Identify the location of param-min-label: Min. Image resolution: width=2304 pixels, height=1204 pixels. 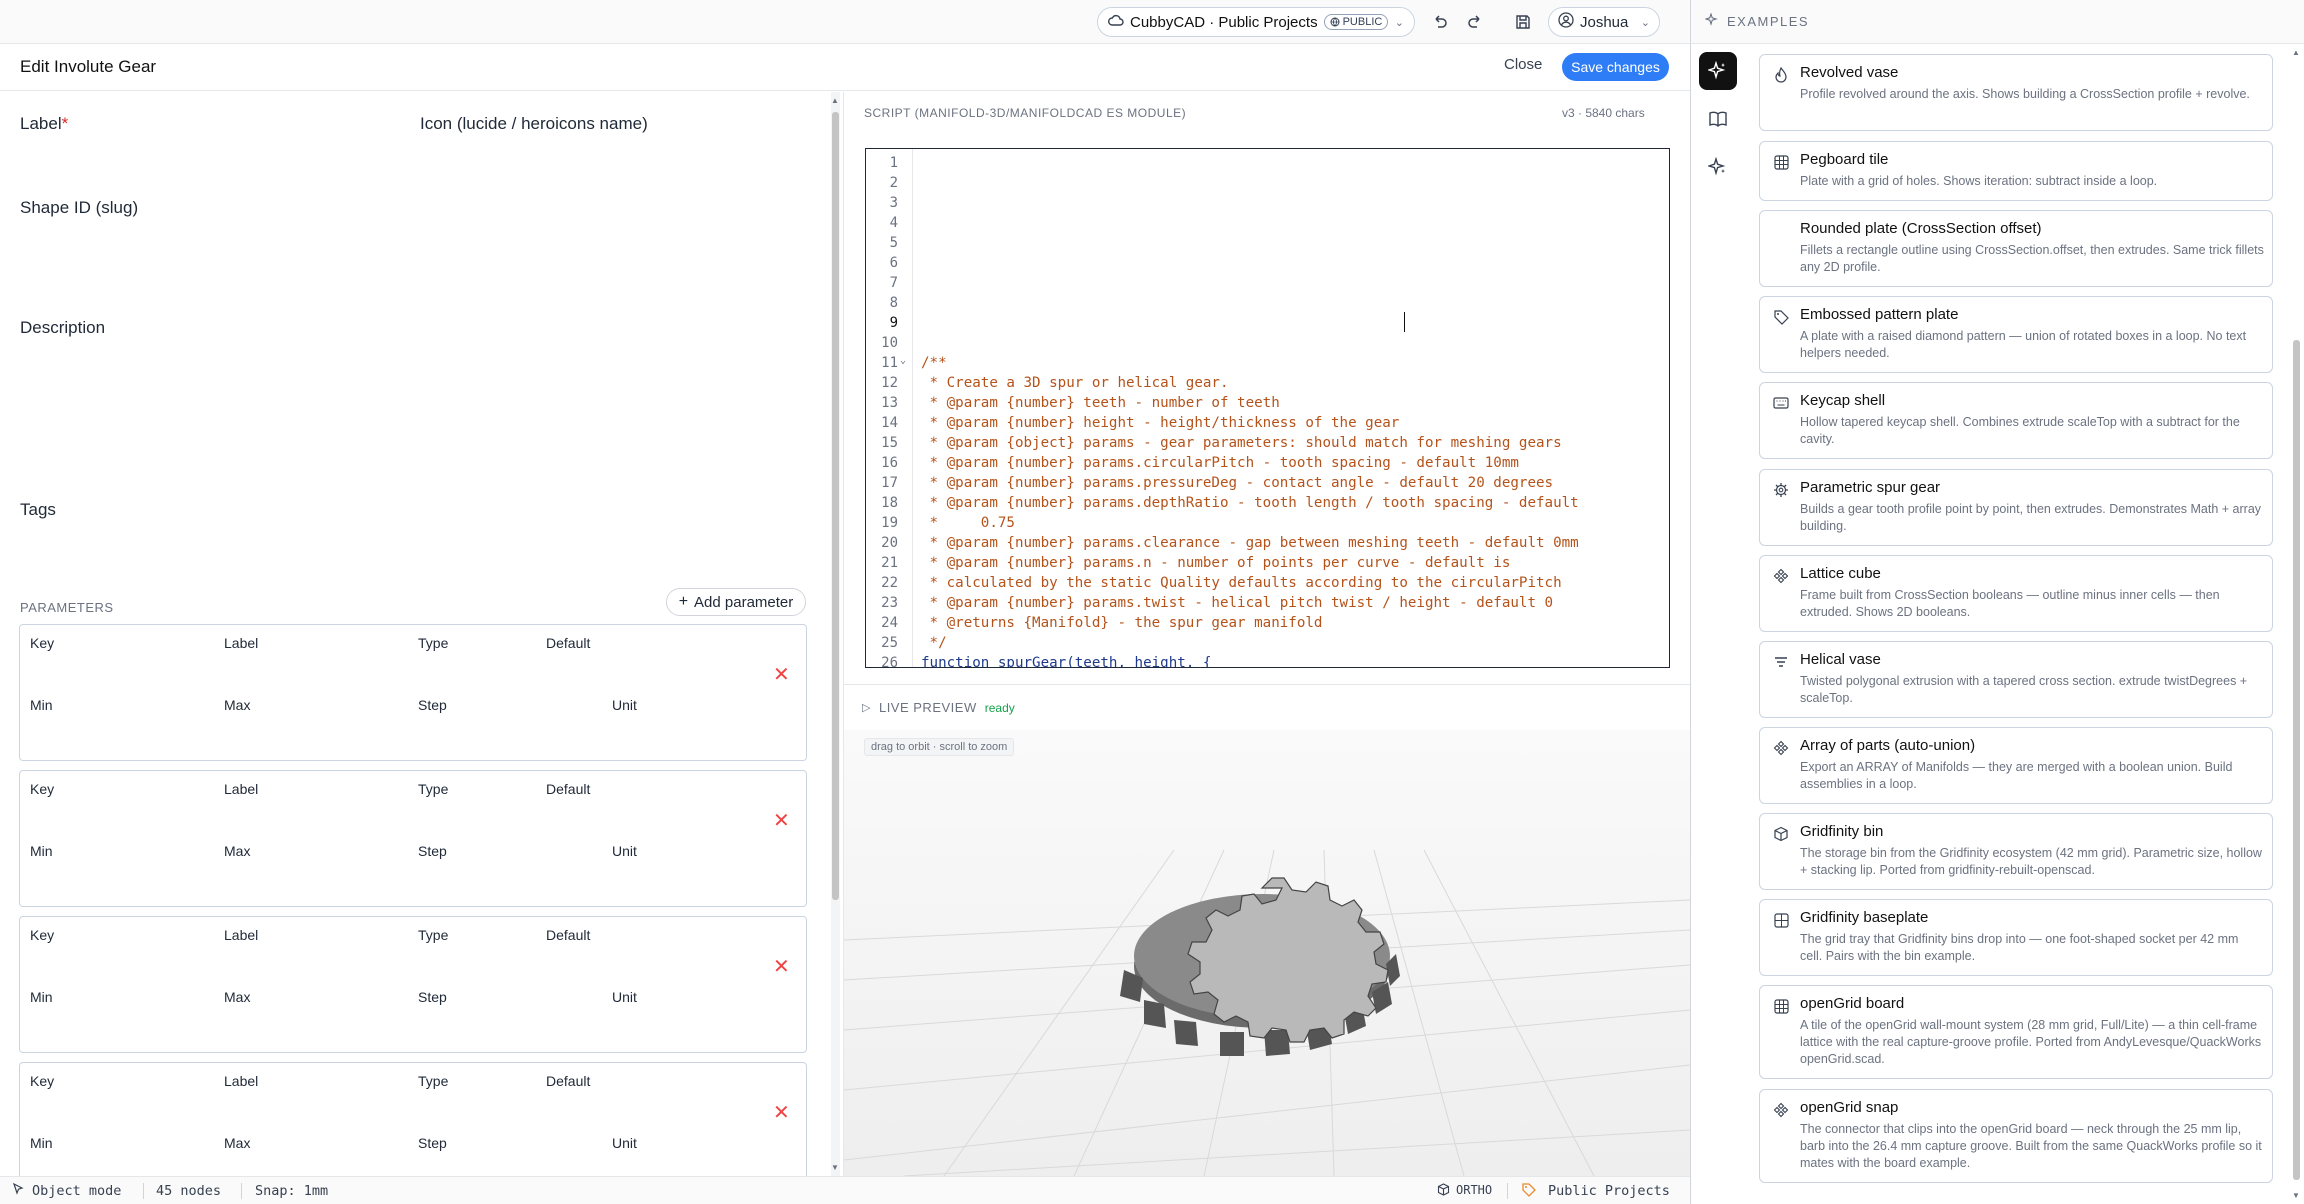
(41, 705).